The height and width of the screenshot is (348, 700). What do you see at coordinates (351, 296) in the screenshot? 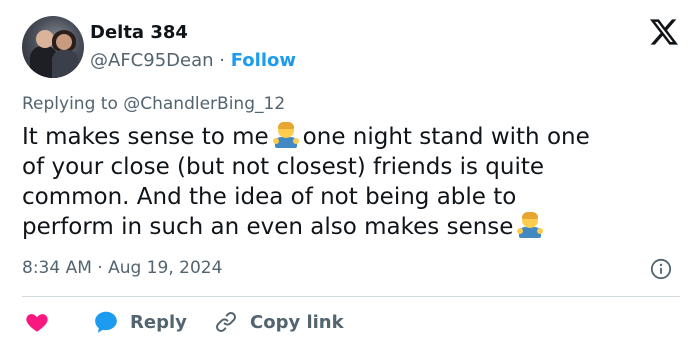
I see `divider` at bounding box center [351, 296].